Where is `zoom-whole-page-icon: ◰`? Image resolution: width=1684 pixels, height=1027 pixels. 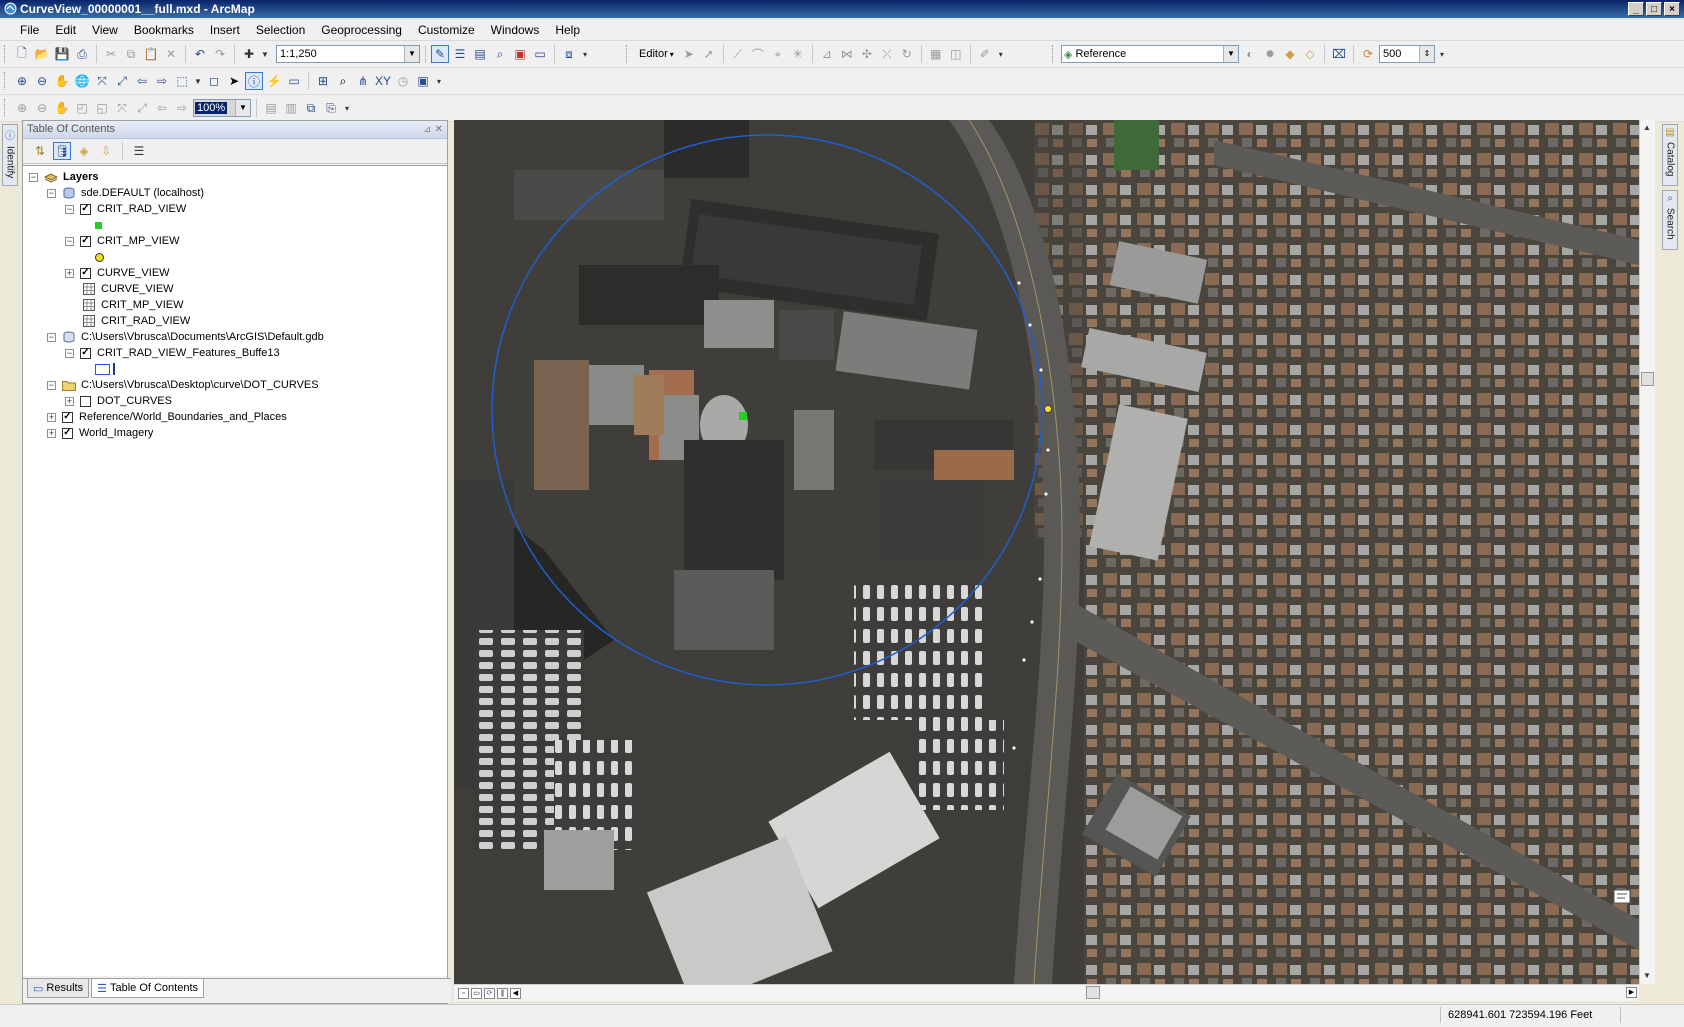
zoom-whole-page-icon: ◰ is located at coordinates (82, 108).